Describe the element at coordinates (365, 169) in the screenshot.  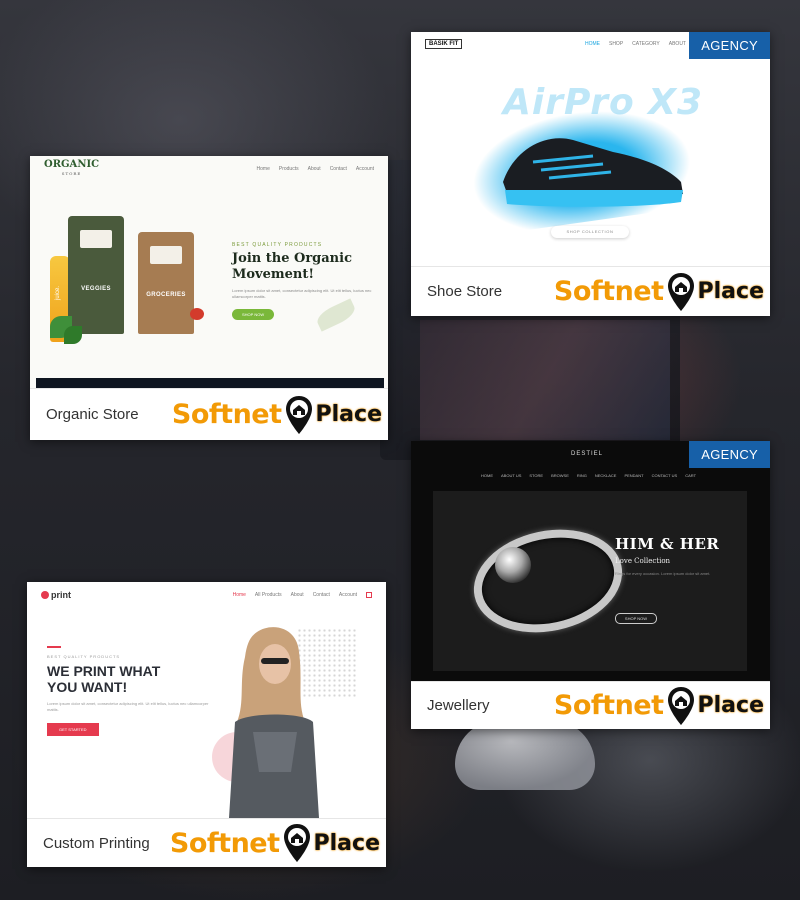
I see `organic-nav-account: Account` at that location.